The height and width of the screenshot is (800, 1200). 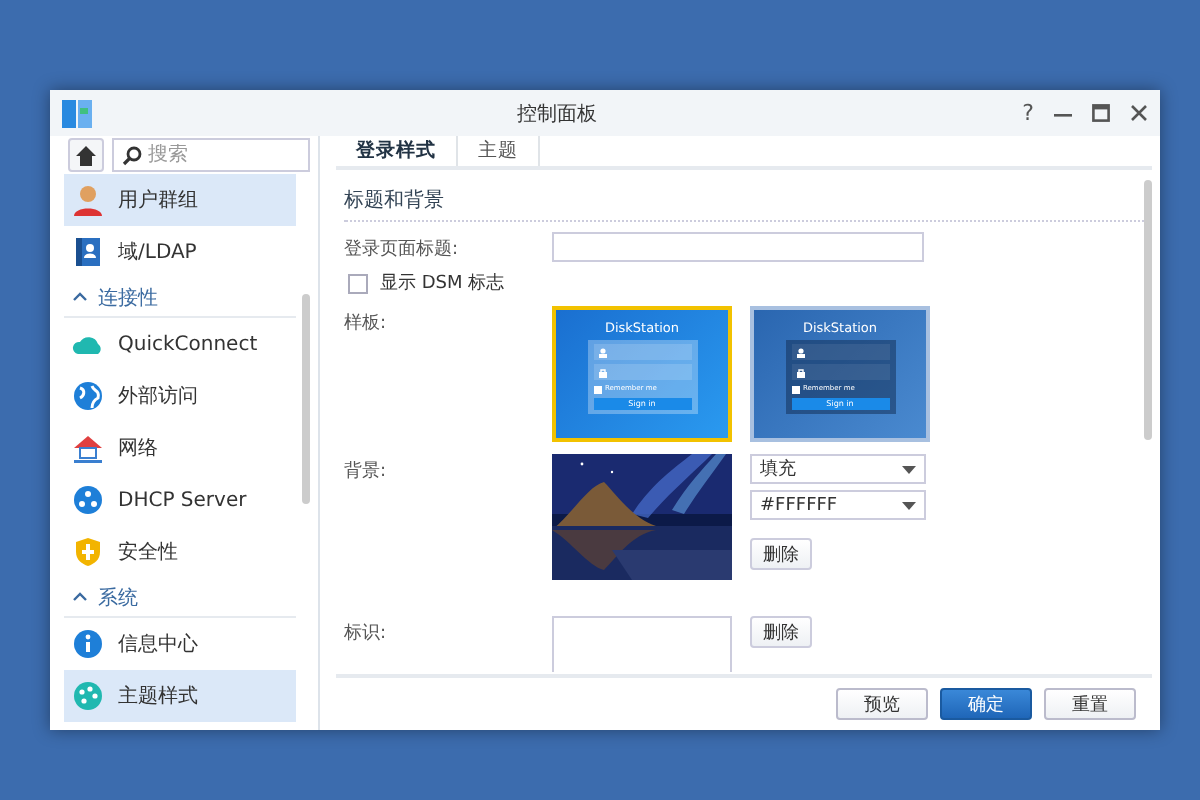 What do you see at coordinates (180, 500) in the screenshot?
I see `sidebar-item: DHCP Server` at bounding box center [180, 500].